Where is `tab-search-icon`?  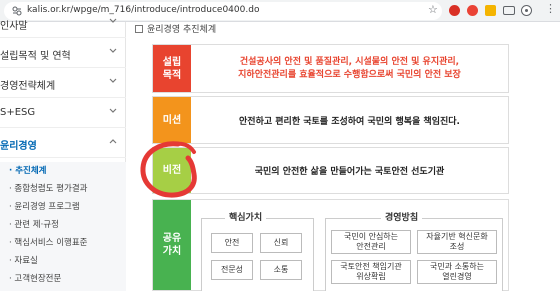 tab-search-icon is located at coordinates (509, 10).